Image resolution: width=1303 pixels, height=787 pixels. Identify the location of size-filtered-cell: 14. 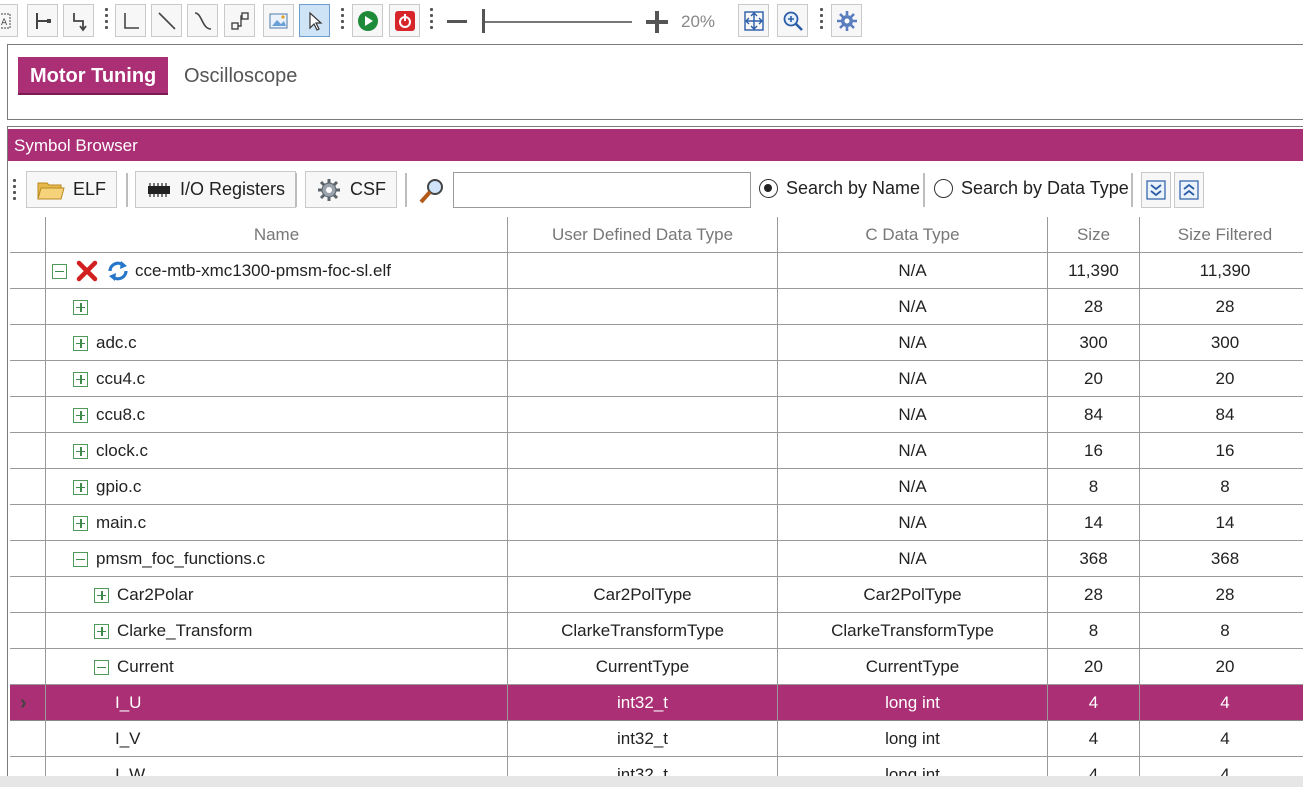
(1221, 523).